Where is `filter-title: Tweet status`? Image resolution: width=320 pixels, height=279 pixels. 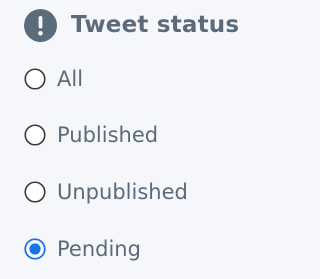
filter-title: Tweet status is located at coordinates (155, 25).